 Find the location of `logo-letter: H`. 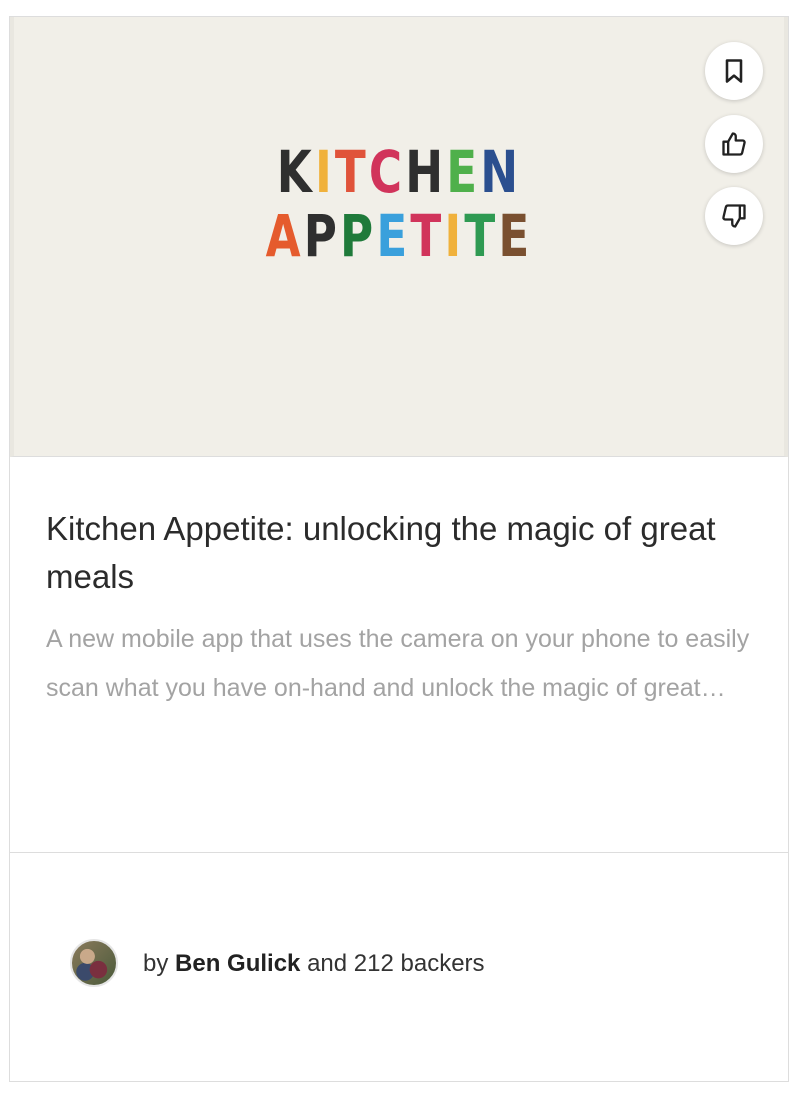

logo-letter: H is located at coordinates (426, 172).